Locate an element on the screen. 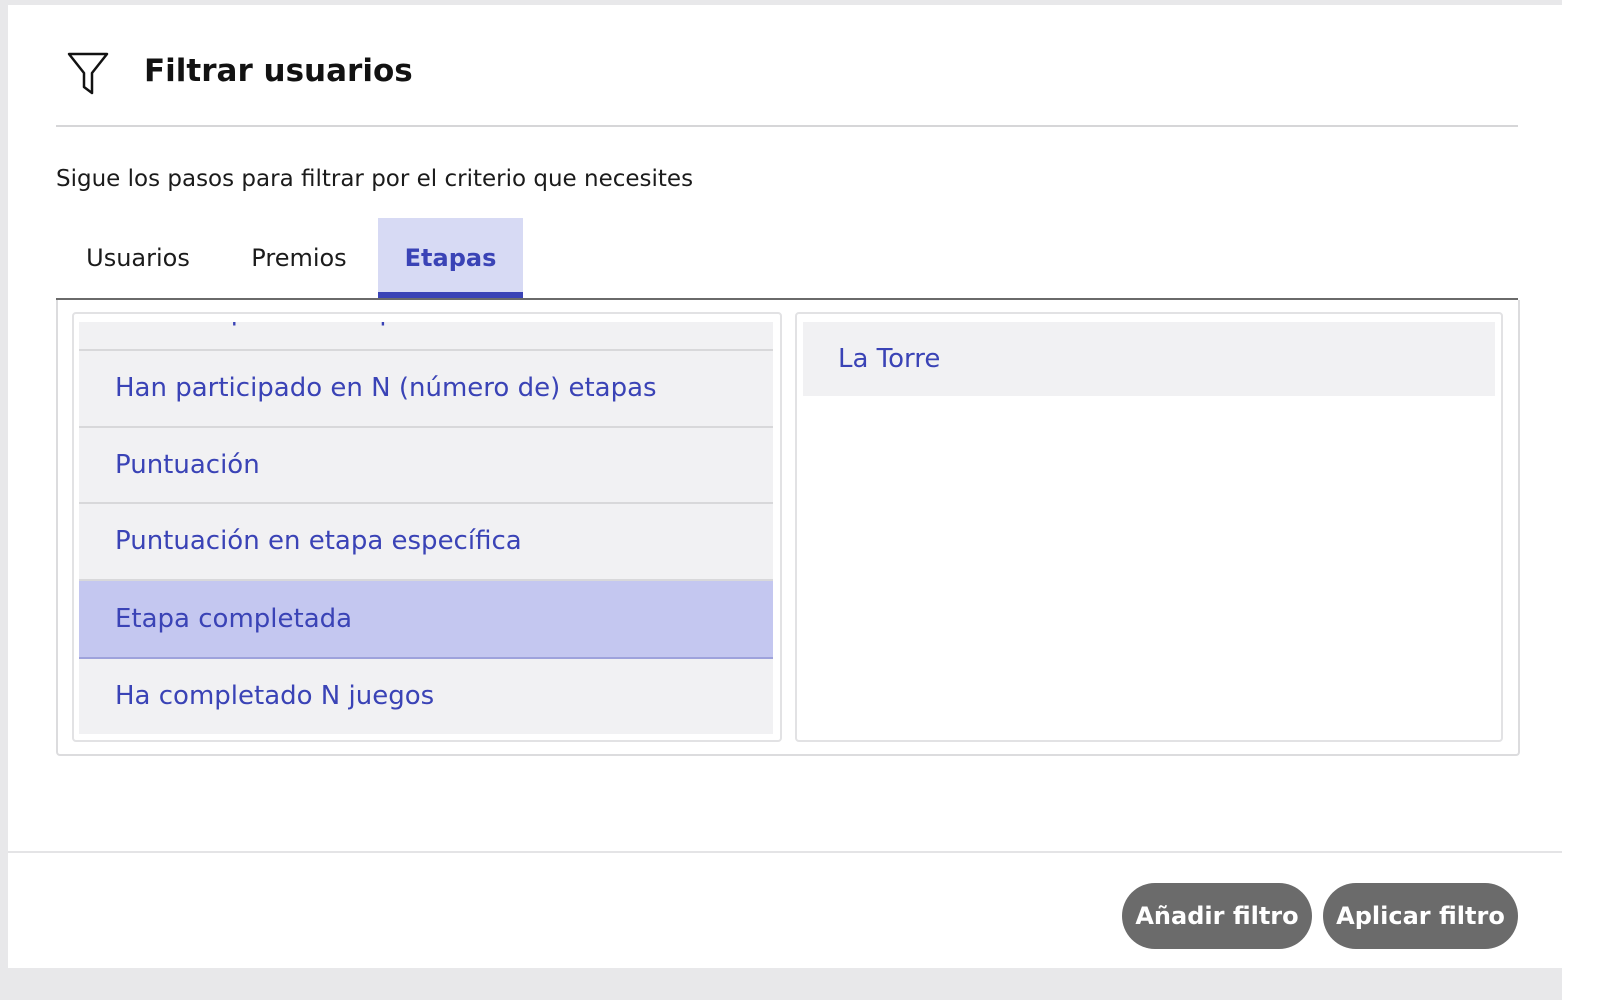  tab-etapas: Etapas is located at coordinates (450, 258).